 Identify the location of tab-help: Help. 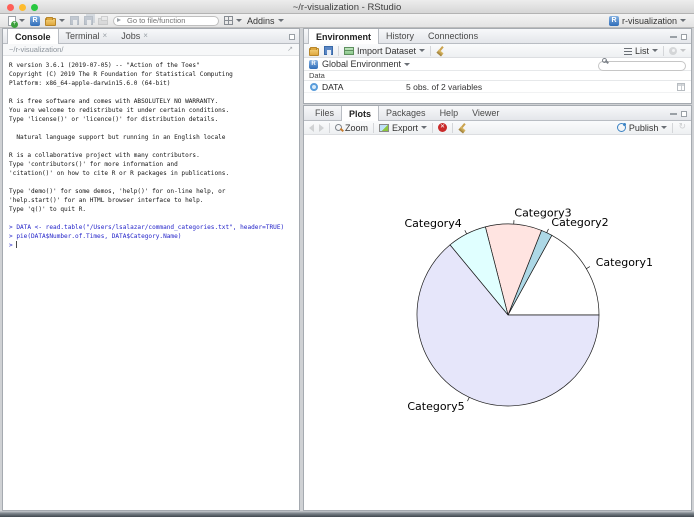
(449, 113).